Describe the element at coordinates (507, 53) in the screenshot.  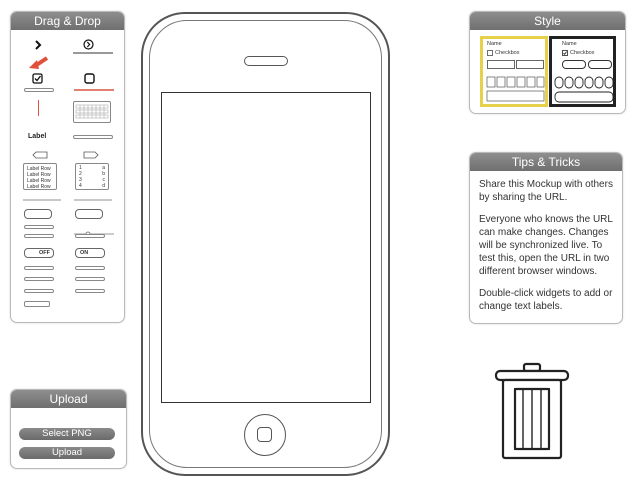
I see `style-sample-checkbox-label: Checkbox` at that location.